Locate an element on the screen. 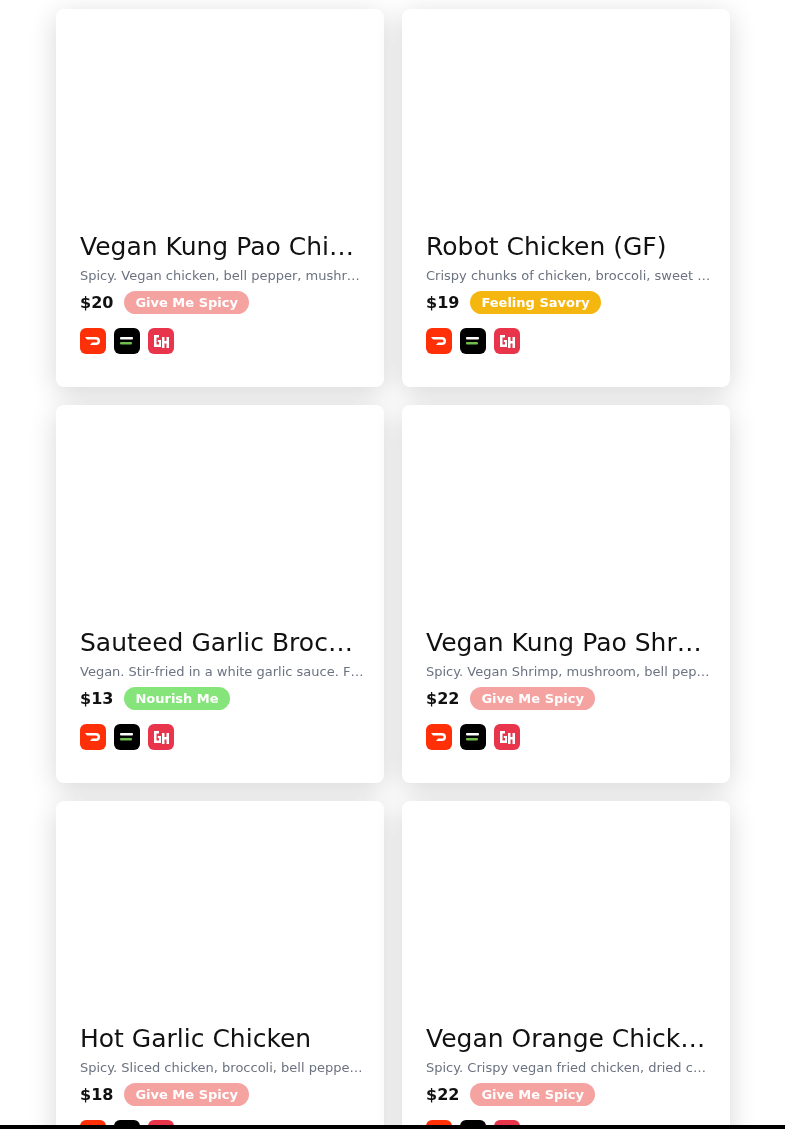 This screenshot has height=1129, width=785. dish-title: Hot Garlic Chicken is located at coordinates (196, 1039).